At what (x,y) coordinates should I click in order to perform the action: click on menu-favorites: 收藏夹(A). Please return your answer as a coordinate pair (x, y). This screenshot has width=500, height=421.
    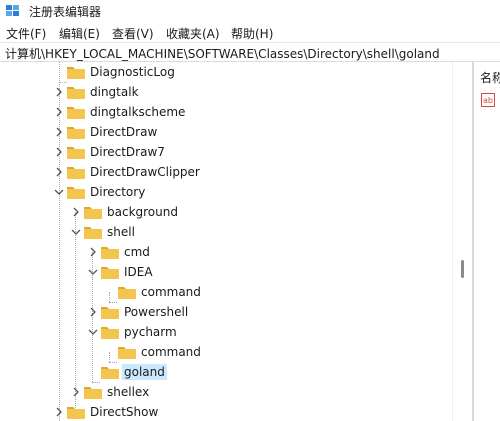
    Looking at the image, I should click on (193, 33).